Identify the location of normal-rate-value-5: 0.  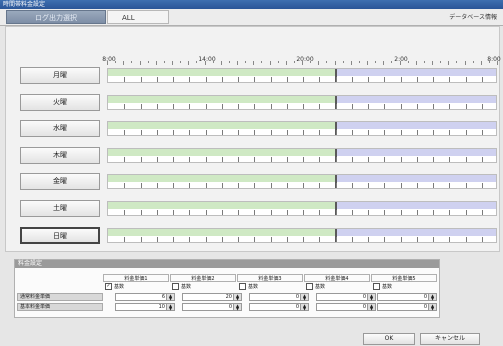
(425, 297).